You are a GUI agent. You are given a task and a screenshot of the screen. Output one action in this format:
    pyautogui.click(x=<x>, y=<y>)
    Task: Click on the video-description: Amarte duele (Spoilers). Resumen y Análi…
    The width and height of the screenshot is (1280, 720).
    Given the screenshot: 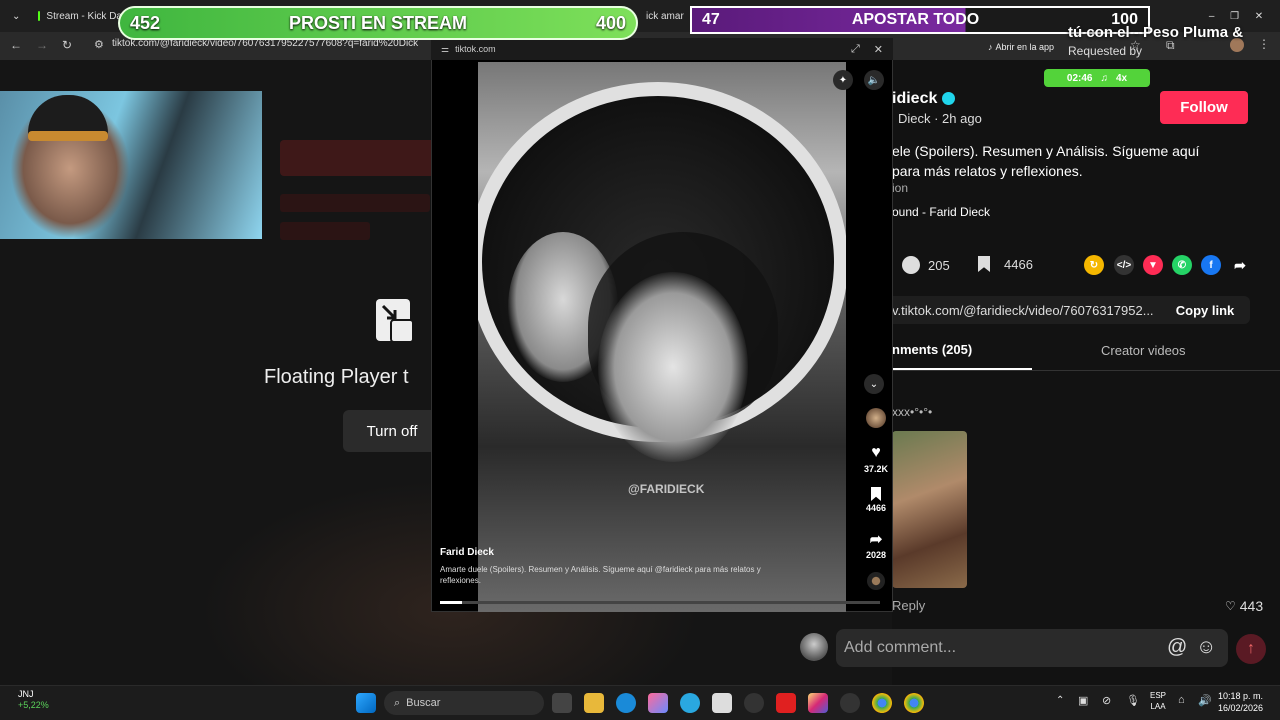 What is the action you would take?
    pyautogui.click(x=600, y=575)
    